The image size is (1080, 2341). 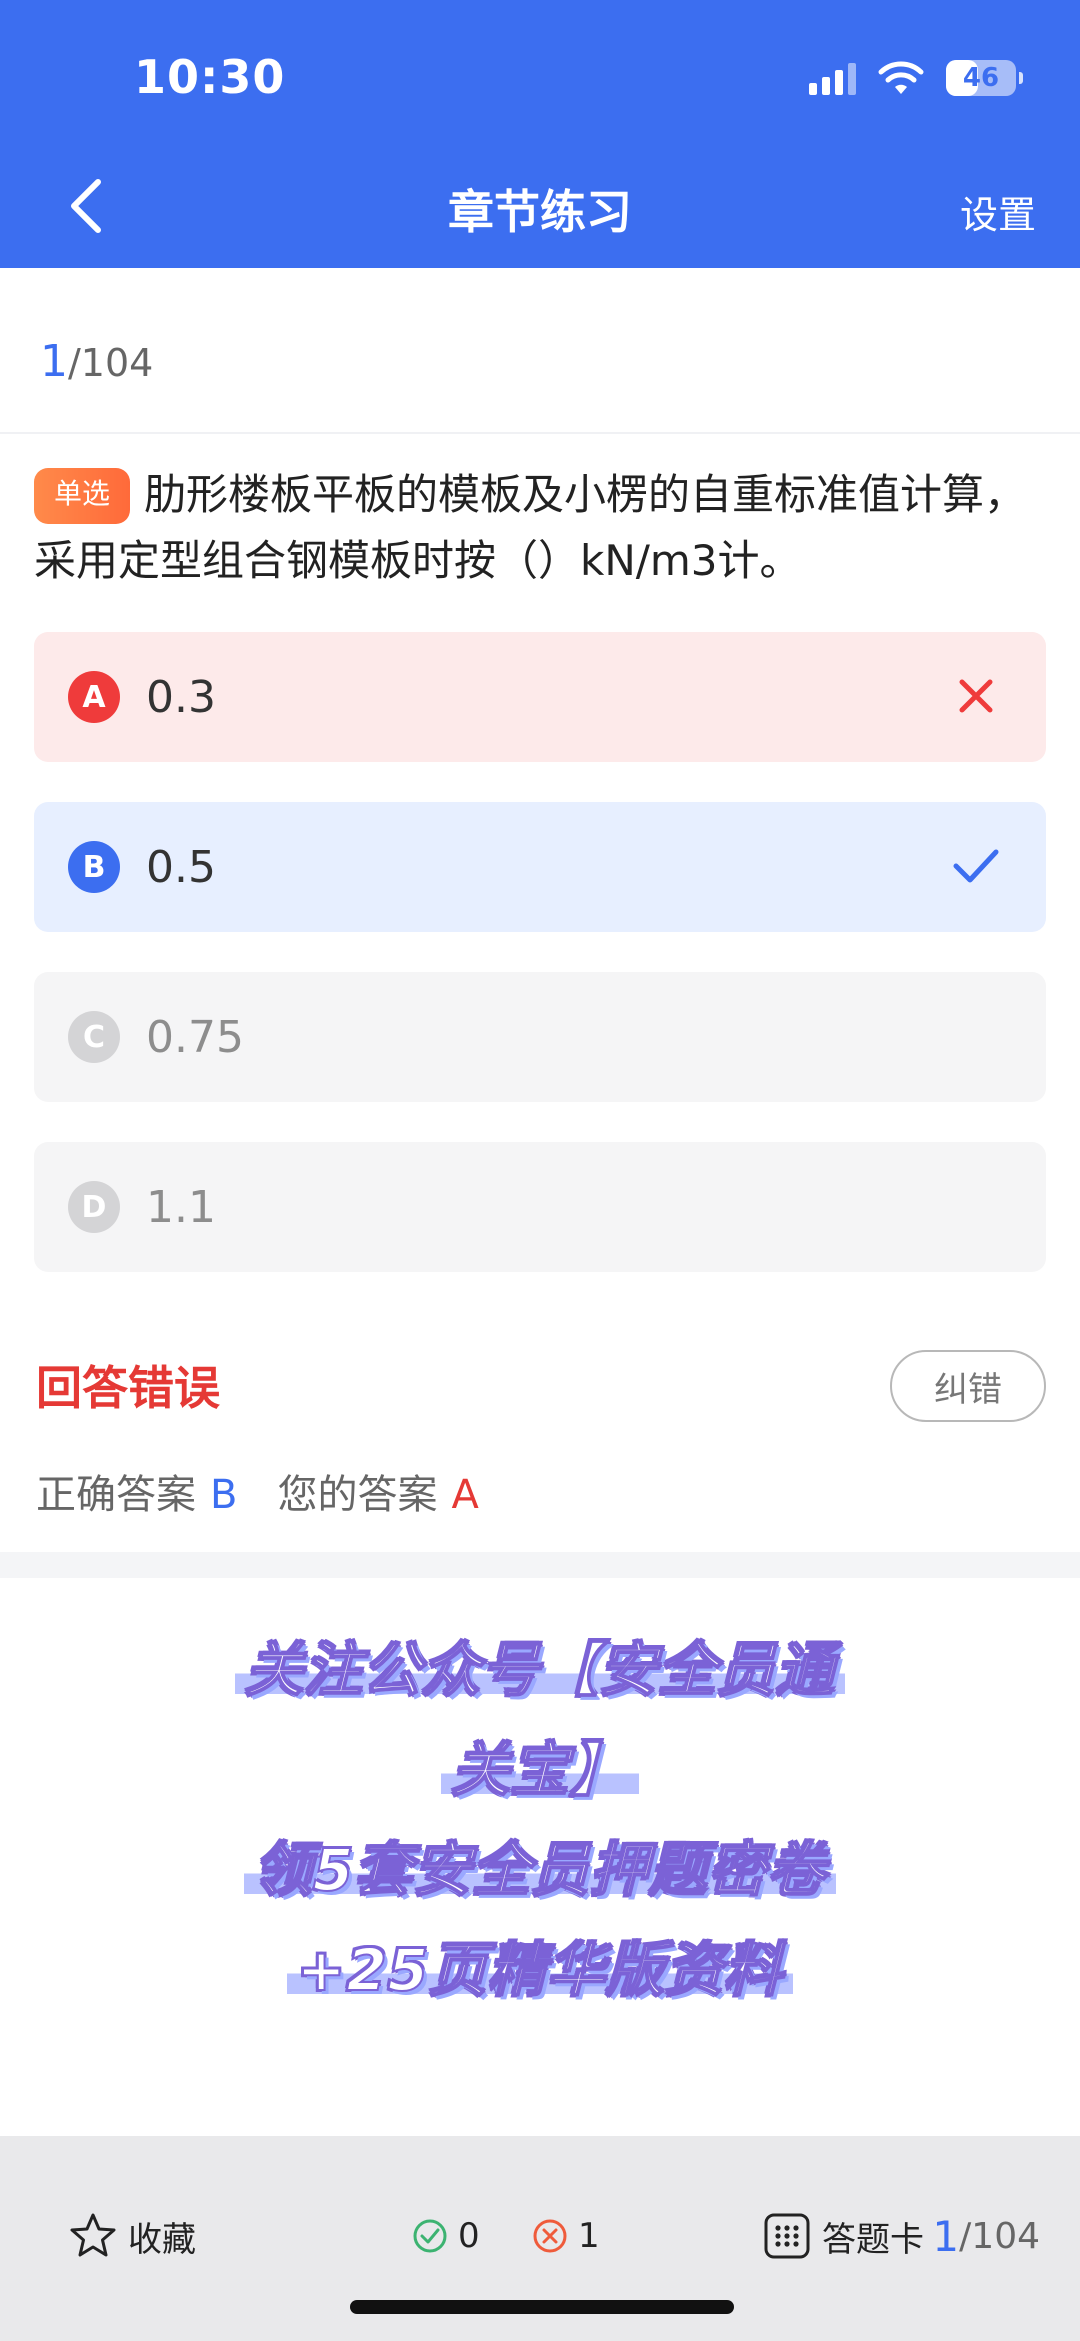 What do you see at coordinates (540, 212) in the screenshot?
I see `page-title: 章节练习` at bounding box center [540, 212].